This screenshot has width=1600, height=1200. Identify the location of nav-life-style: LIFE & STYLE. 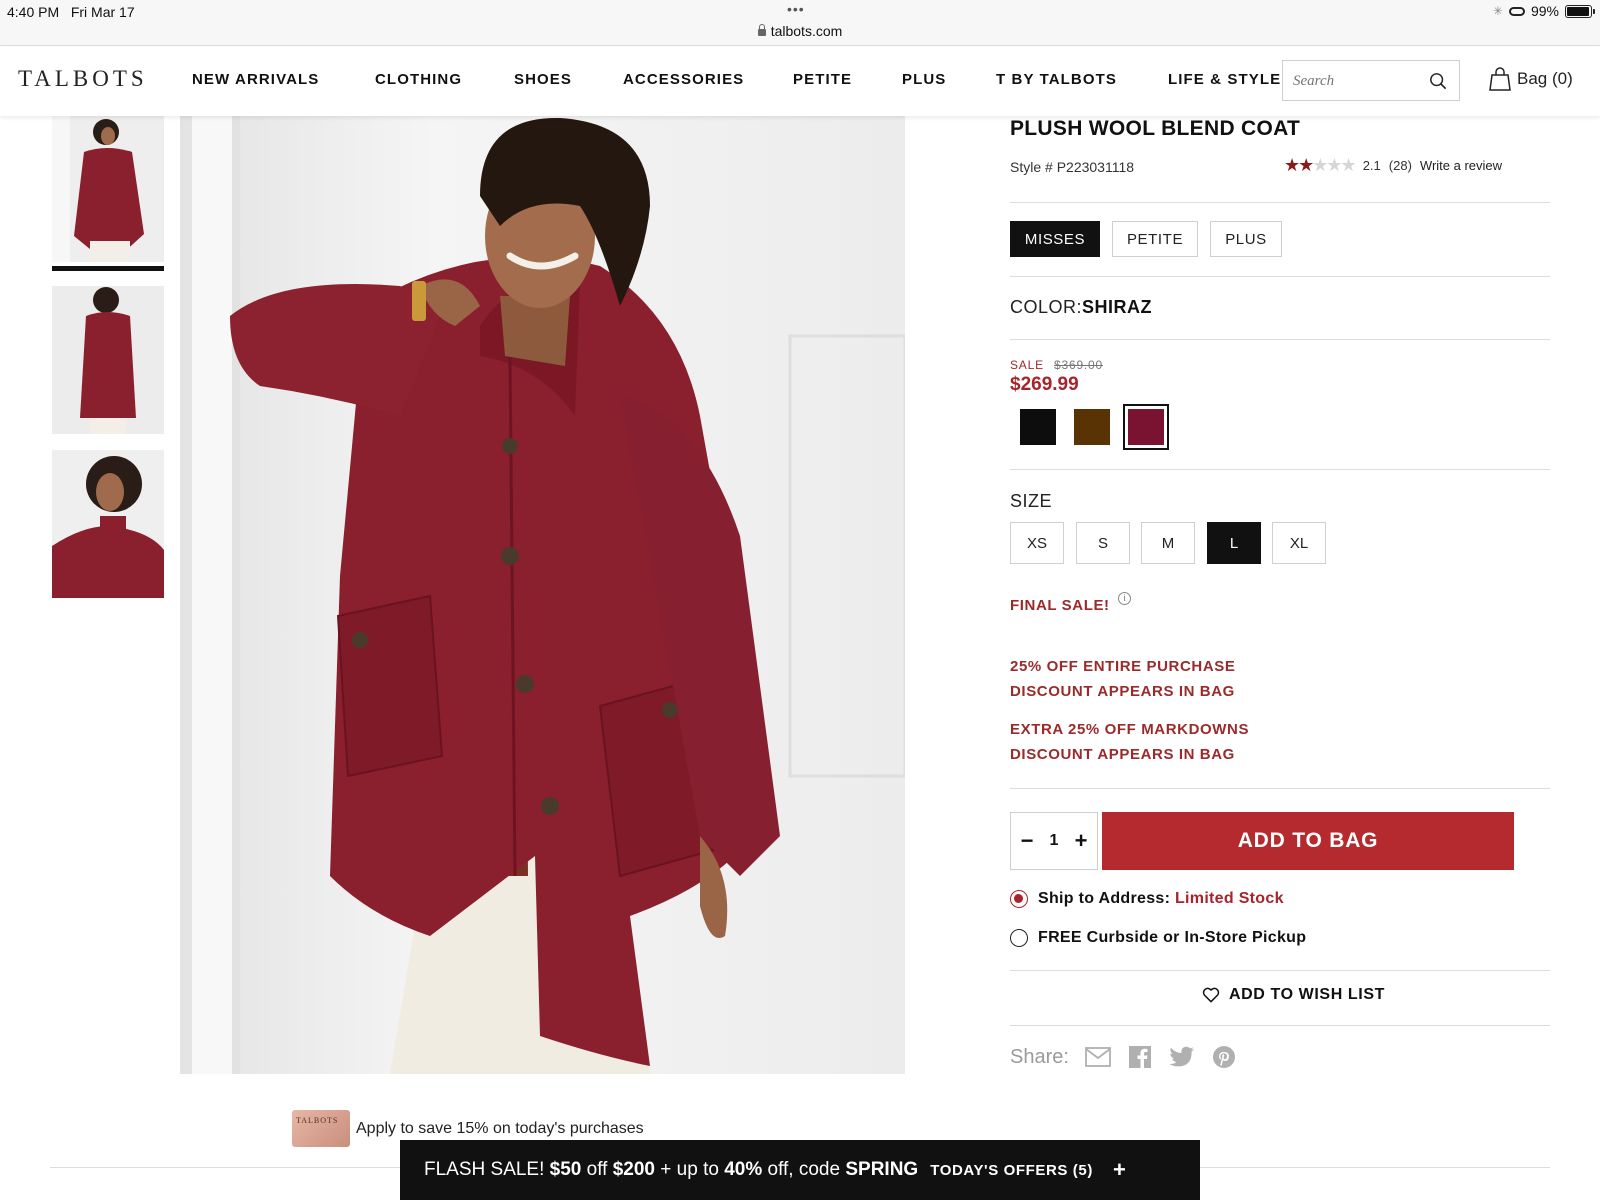
(1224, 79).